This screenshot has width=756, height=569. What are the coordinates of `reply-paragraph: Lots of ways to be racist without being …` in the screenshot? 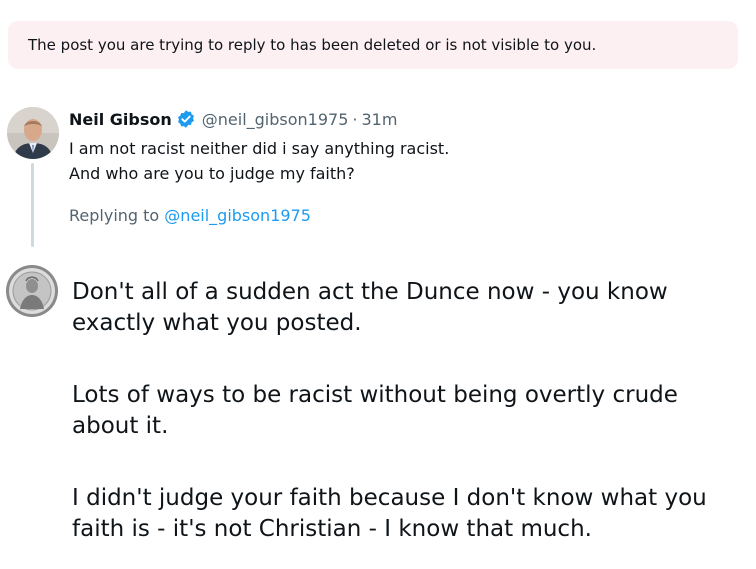 It's located at (407, 411).